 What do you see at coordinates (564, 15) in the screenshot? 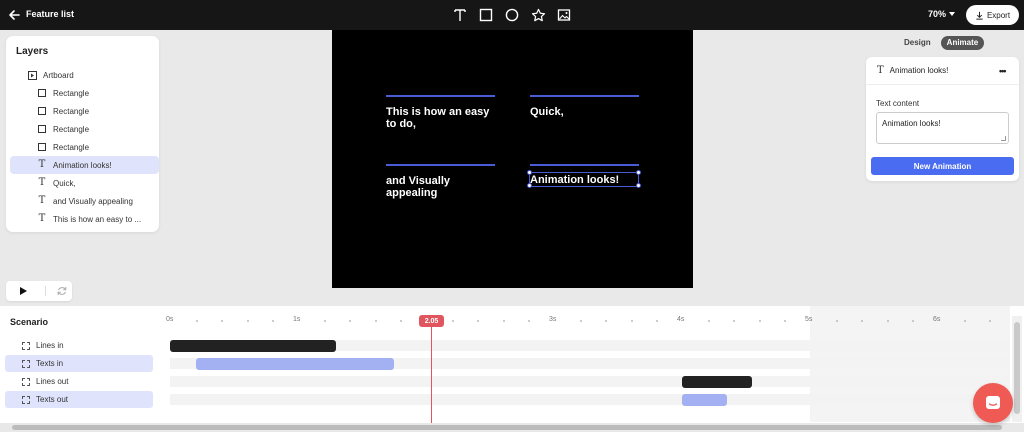
I see `image-tool-icon` at bounding box center [564, 15].